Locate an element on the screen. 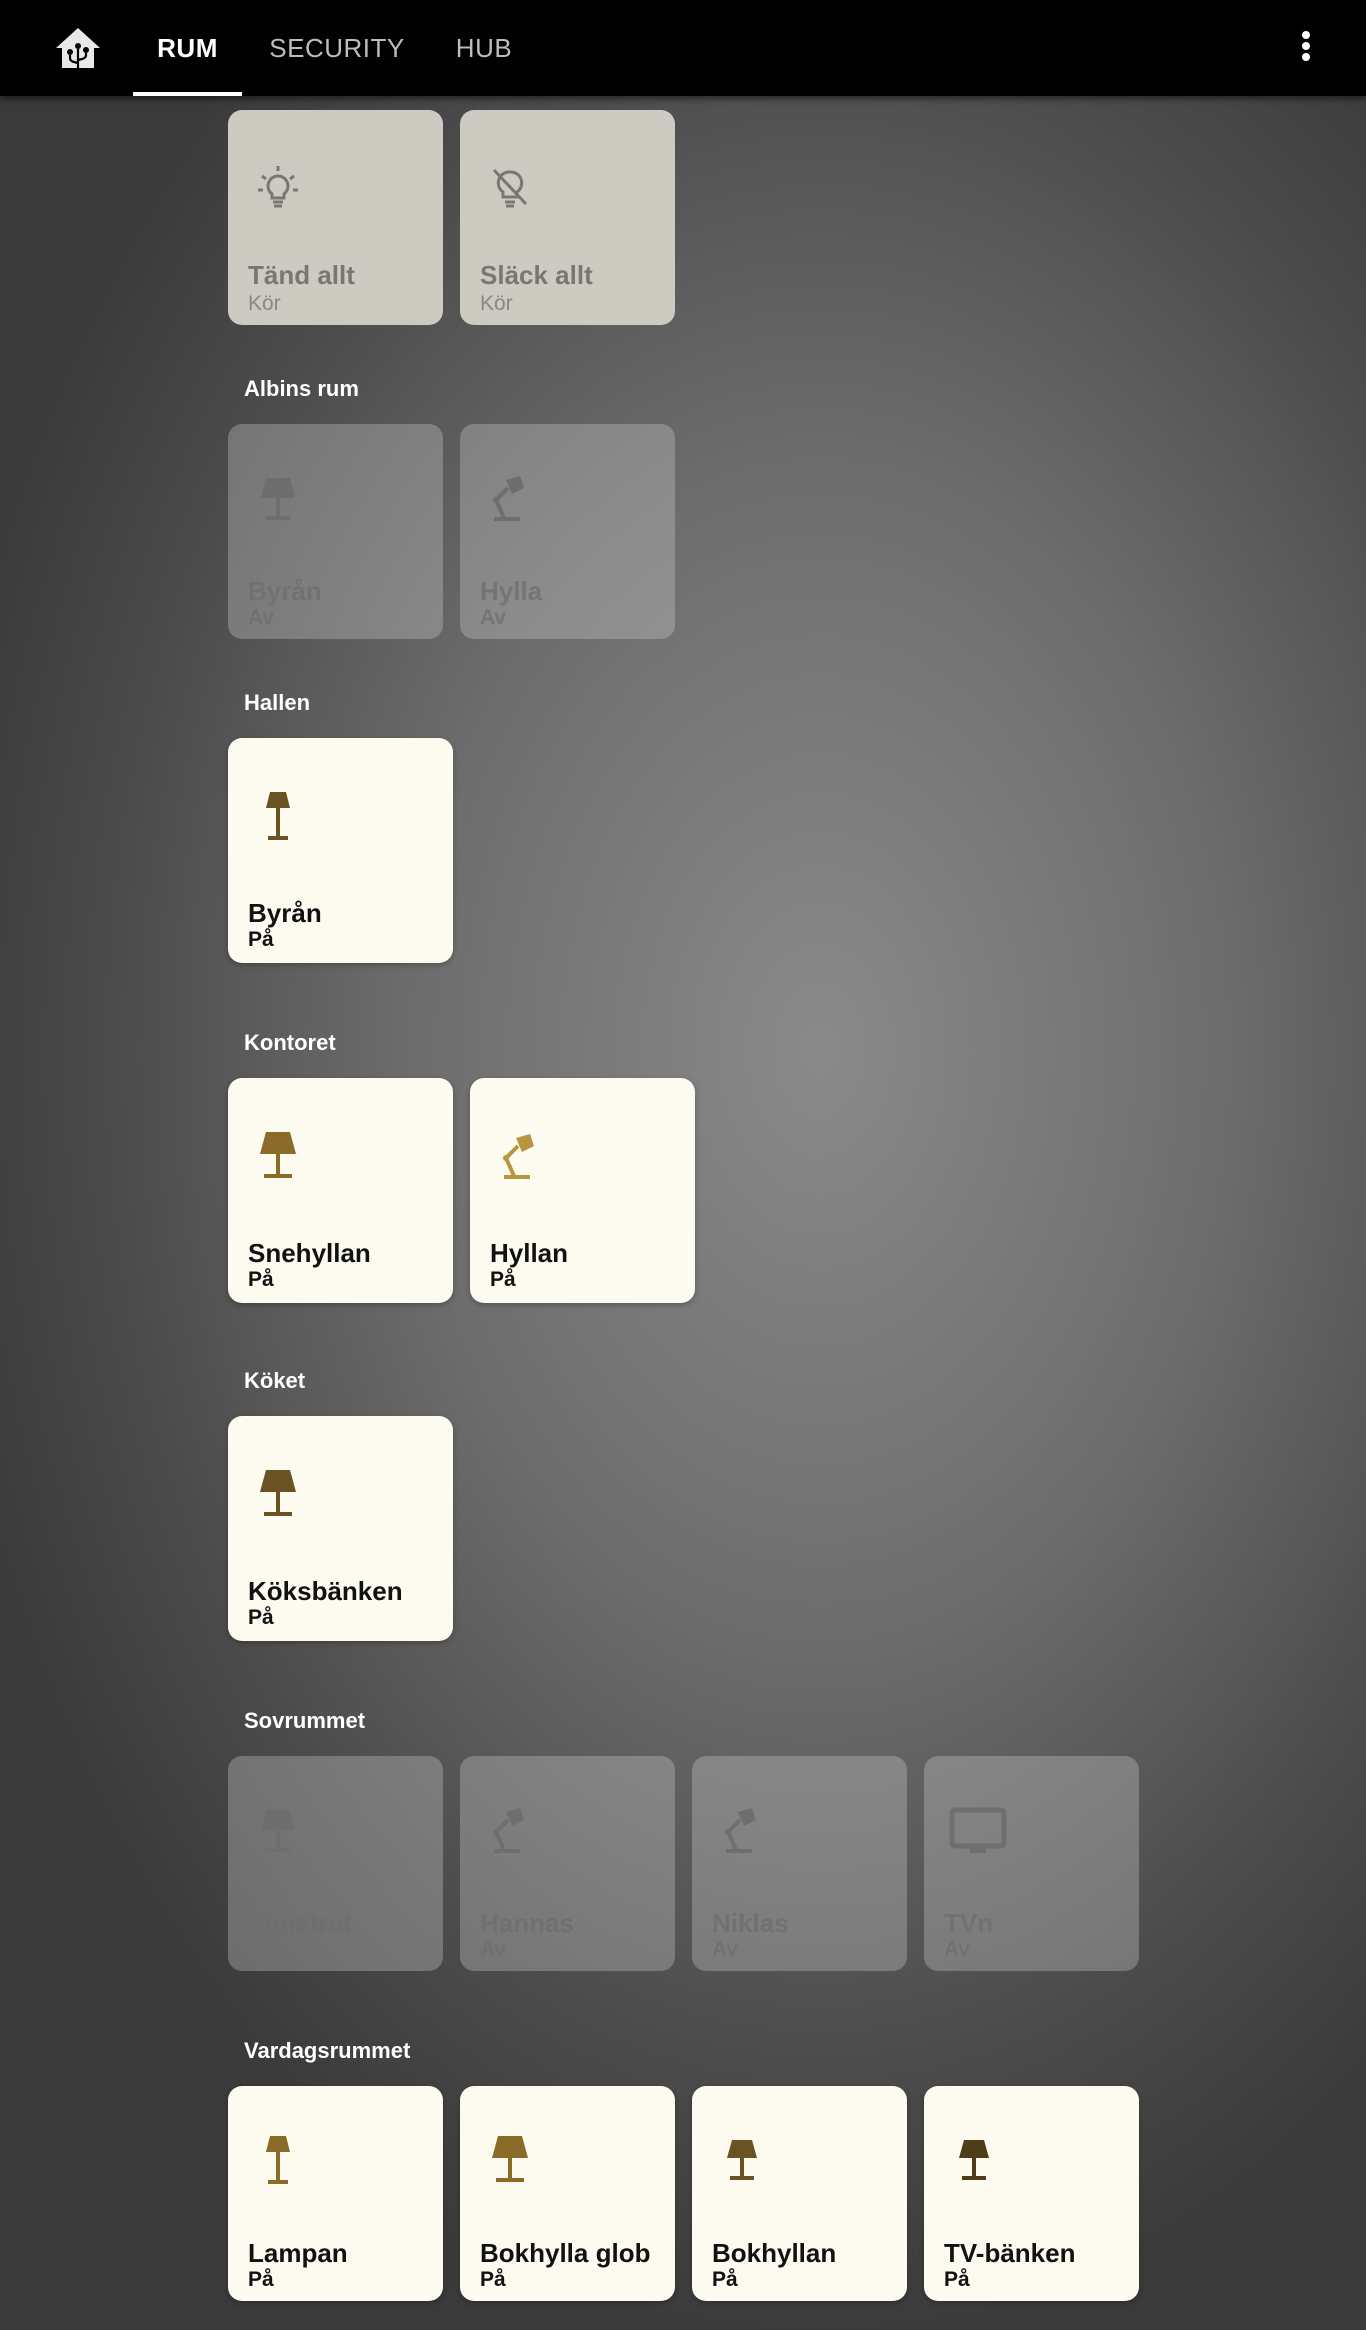 This screenshot has height=2330, width=1366. tile-name: Bokhylla glob is located at coordinates (565, 2253).